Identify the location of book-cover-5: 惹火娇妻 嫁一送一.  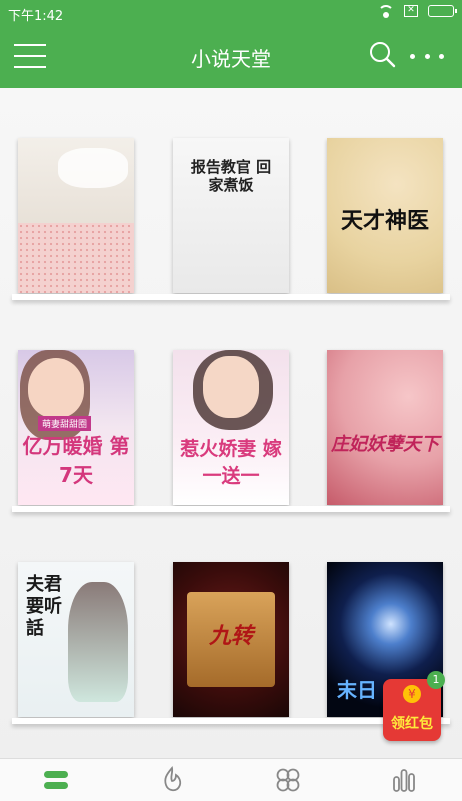
(231, 427).